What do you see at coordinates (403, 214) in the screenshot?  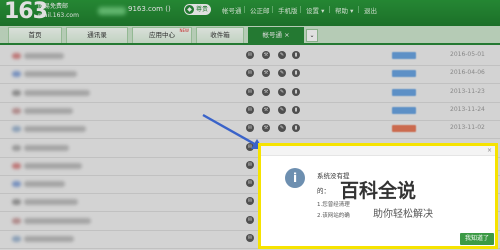 I see `watermark-subtitle: 助你轻松解决` at bounding box center [403, 214].